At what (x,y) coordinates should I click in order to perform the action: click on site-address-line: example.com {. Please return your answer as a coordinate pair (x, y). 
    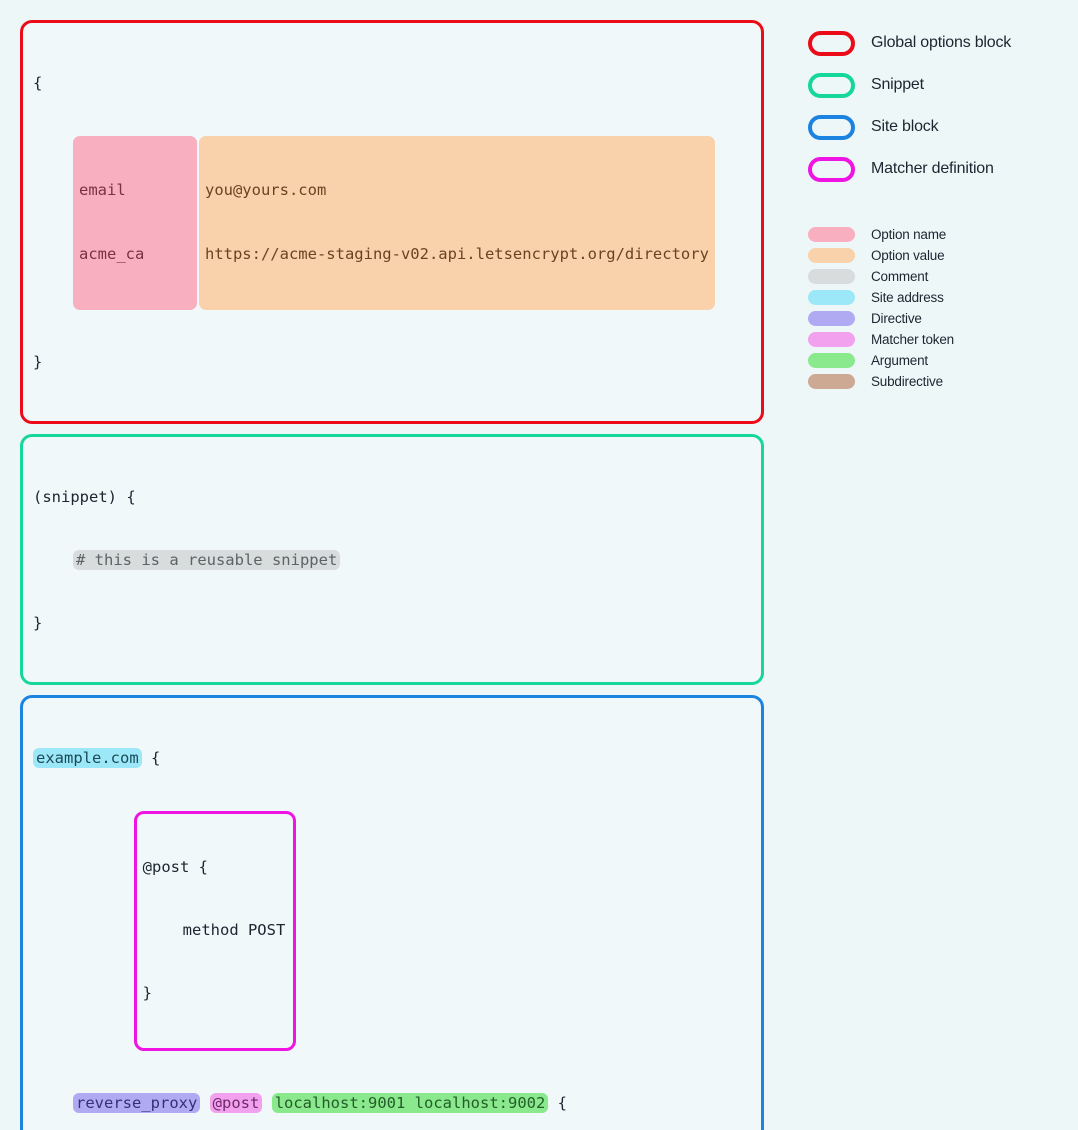
    Looking at the image, I should click on (392, 758).